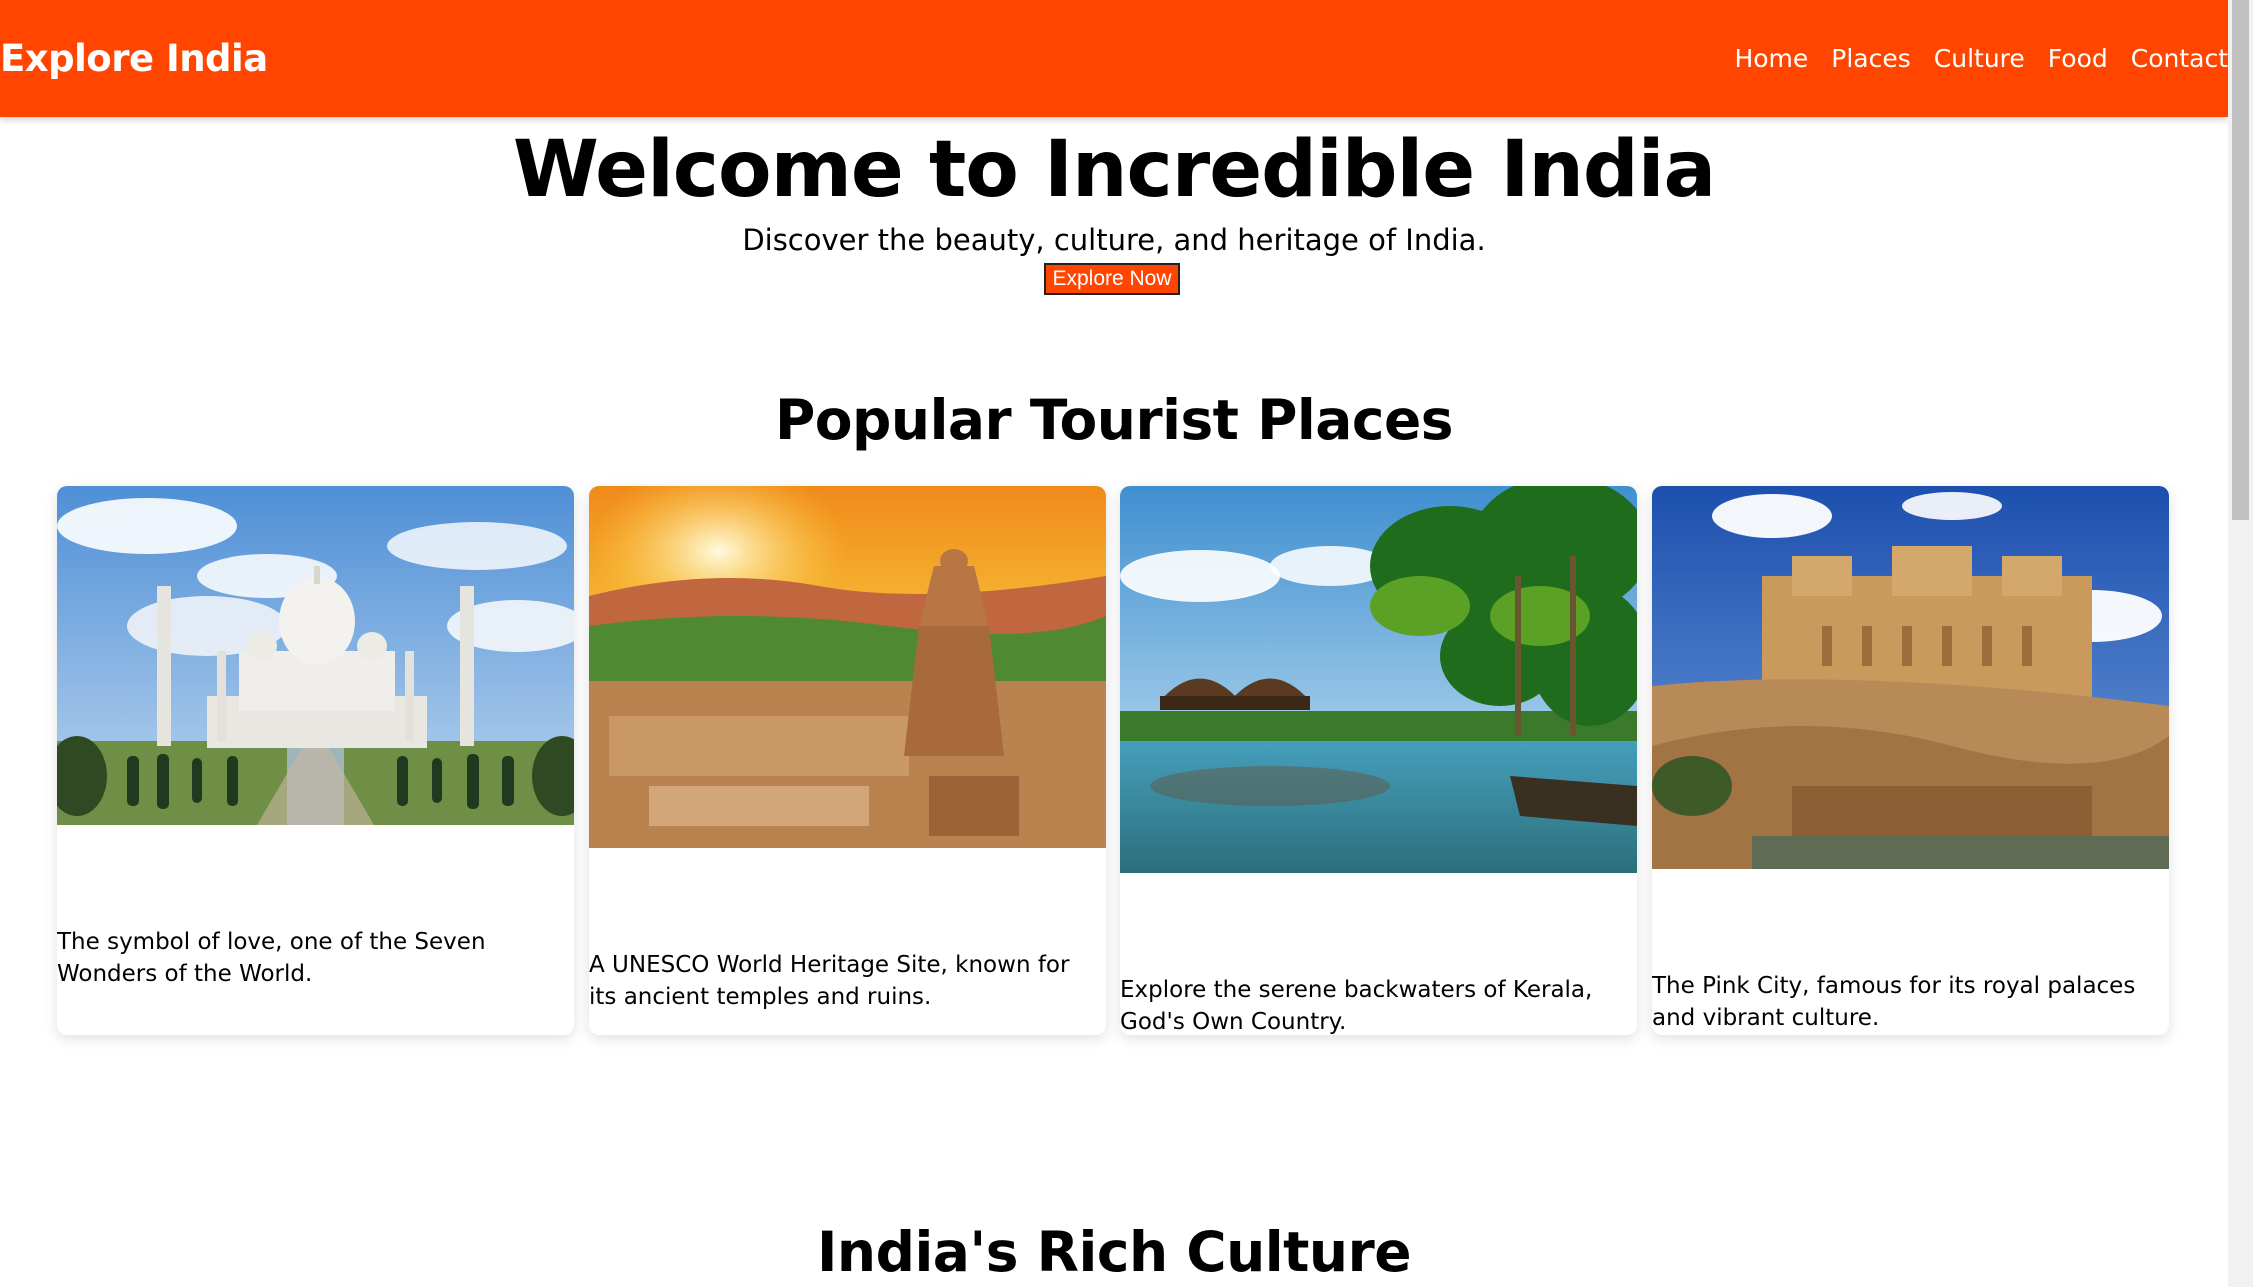 The width and height of the screenshot is (2253, 1287). I want to click on main-nav: Home Places Culture Food Contact, so click(1969, 58).